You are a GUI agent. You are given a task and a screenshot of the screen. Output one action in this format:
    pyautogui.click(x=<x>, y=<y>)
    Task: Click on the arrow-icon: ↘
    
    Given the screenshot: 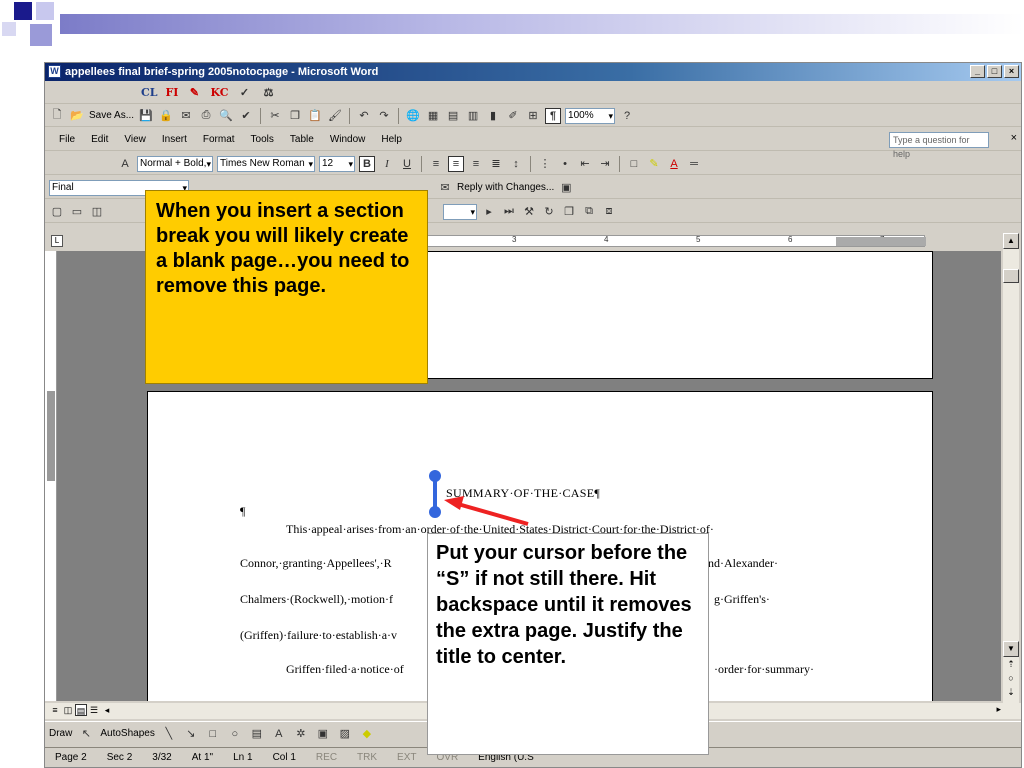 What is the action you would take?
    pyautogui.click(x=191, y=734)
    